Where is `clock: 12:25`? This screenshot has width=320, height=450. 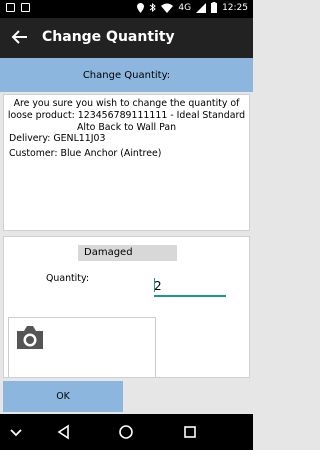
clock: 12:25 is located at coordinates (235, 7).